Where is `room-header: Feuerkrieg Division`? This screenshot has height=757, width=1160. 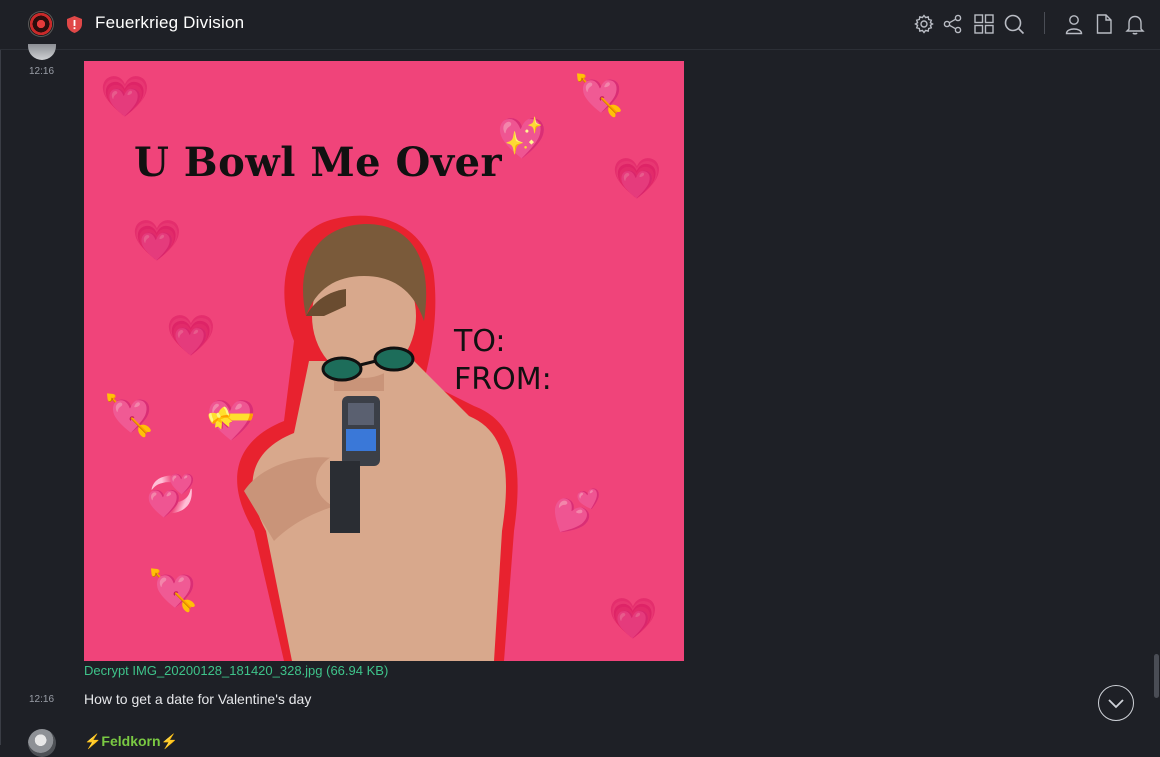 room-header: Feuerkrieg Division is located at coordinates (580, 25).